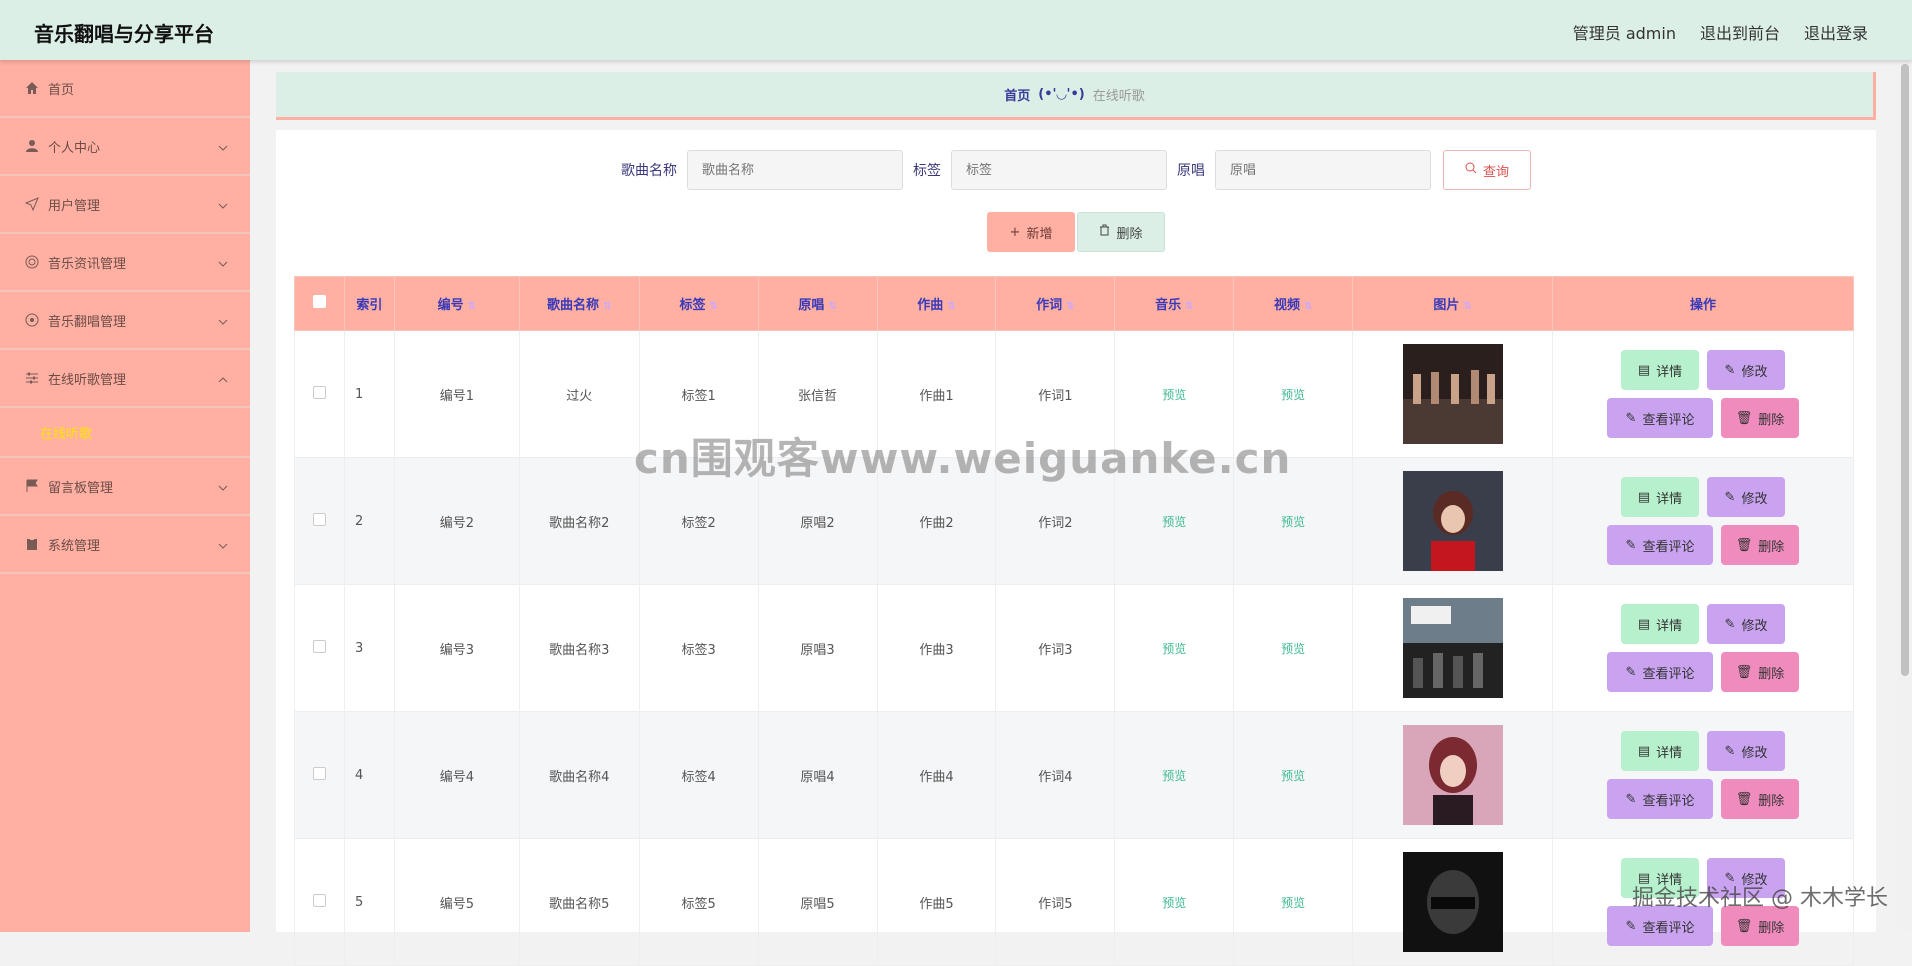 This screenshot has height=966, width=1912. Describe the element at coordinates (125, 263) in the screenshot. I see `sidebar-item-music-news: 音乐资讯管理` at that location.